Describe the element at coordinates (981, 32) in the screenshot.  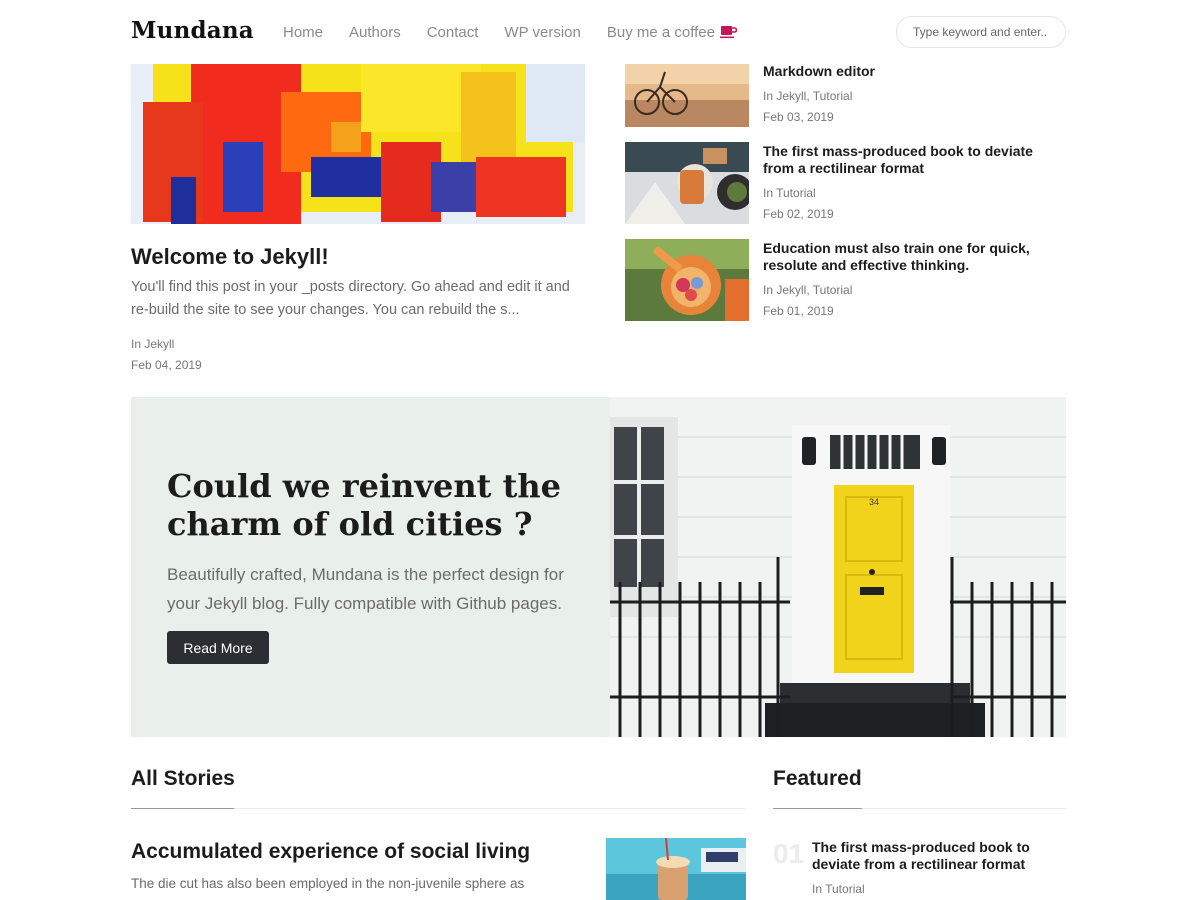
I see `search-input` at that location.